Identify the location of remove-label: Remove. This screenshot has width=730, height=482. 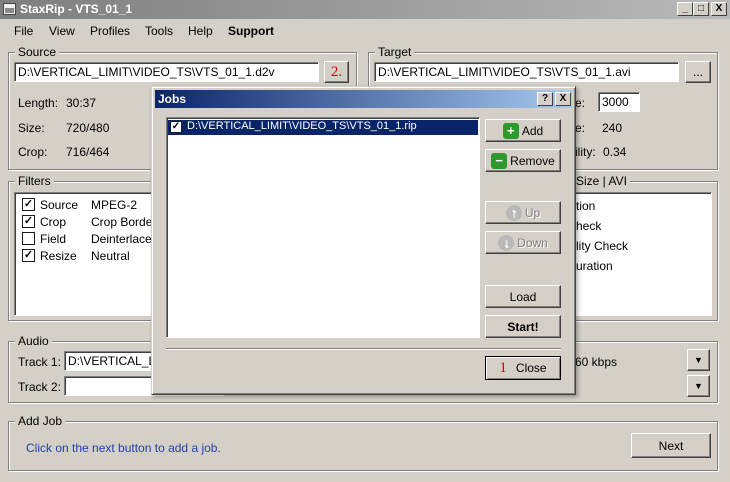
(532, 160).